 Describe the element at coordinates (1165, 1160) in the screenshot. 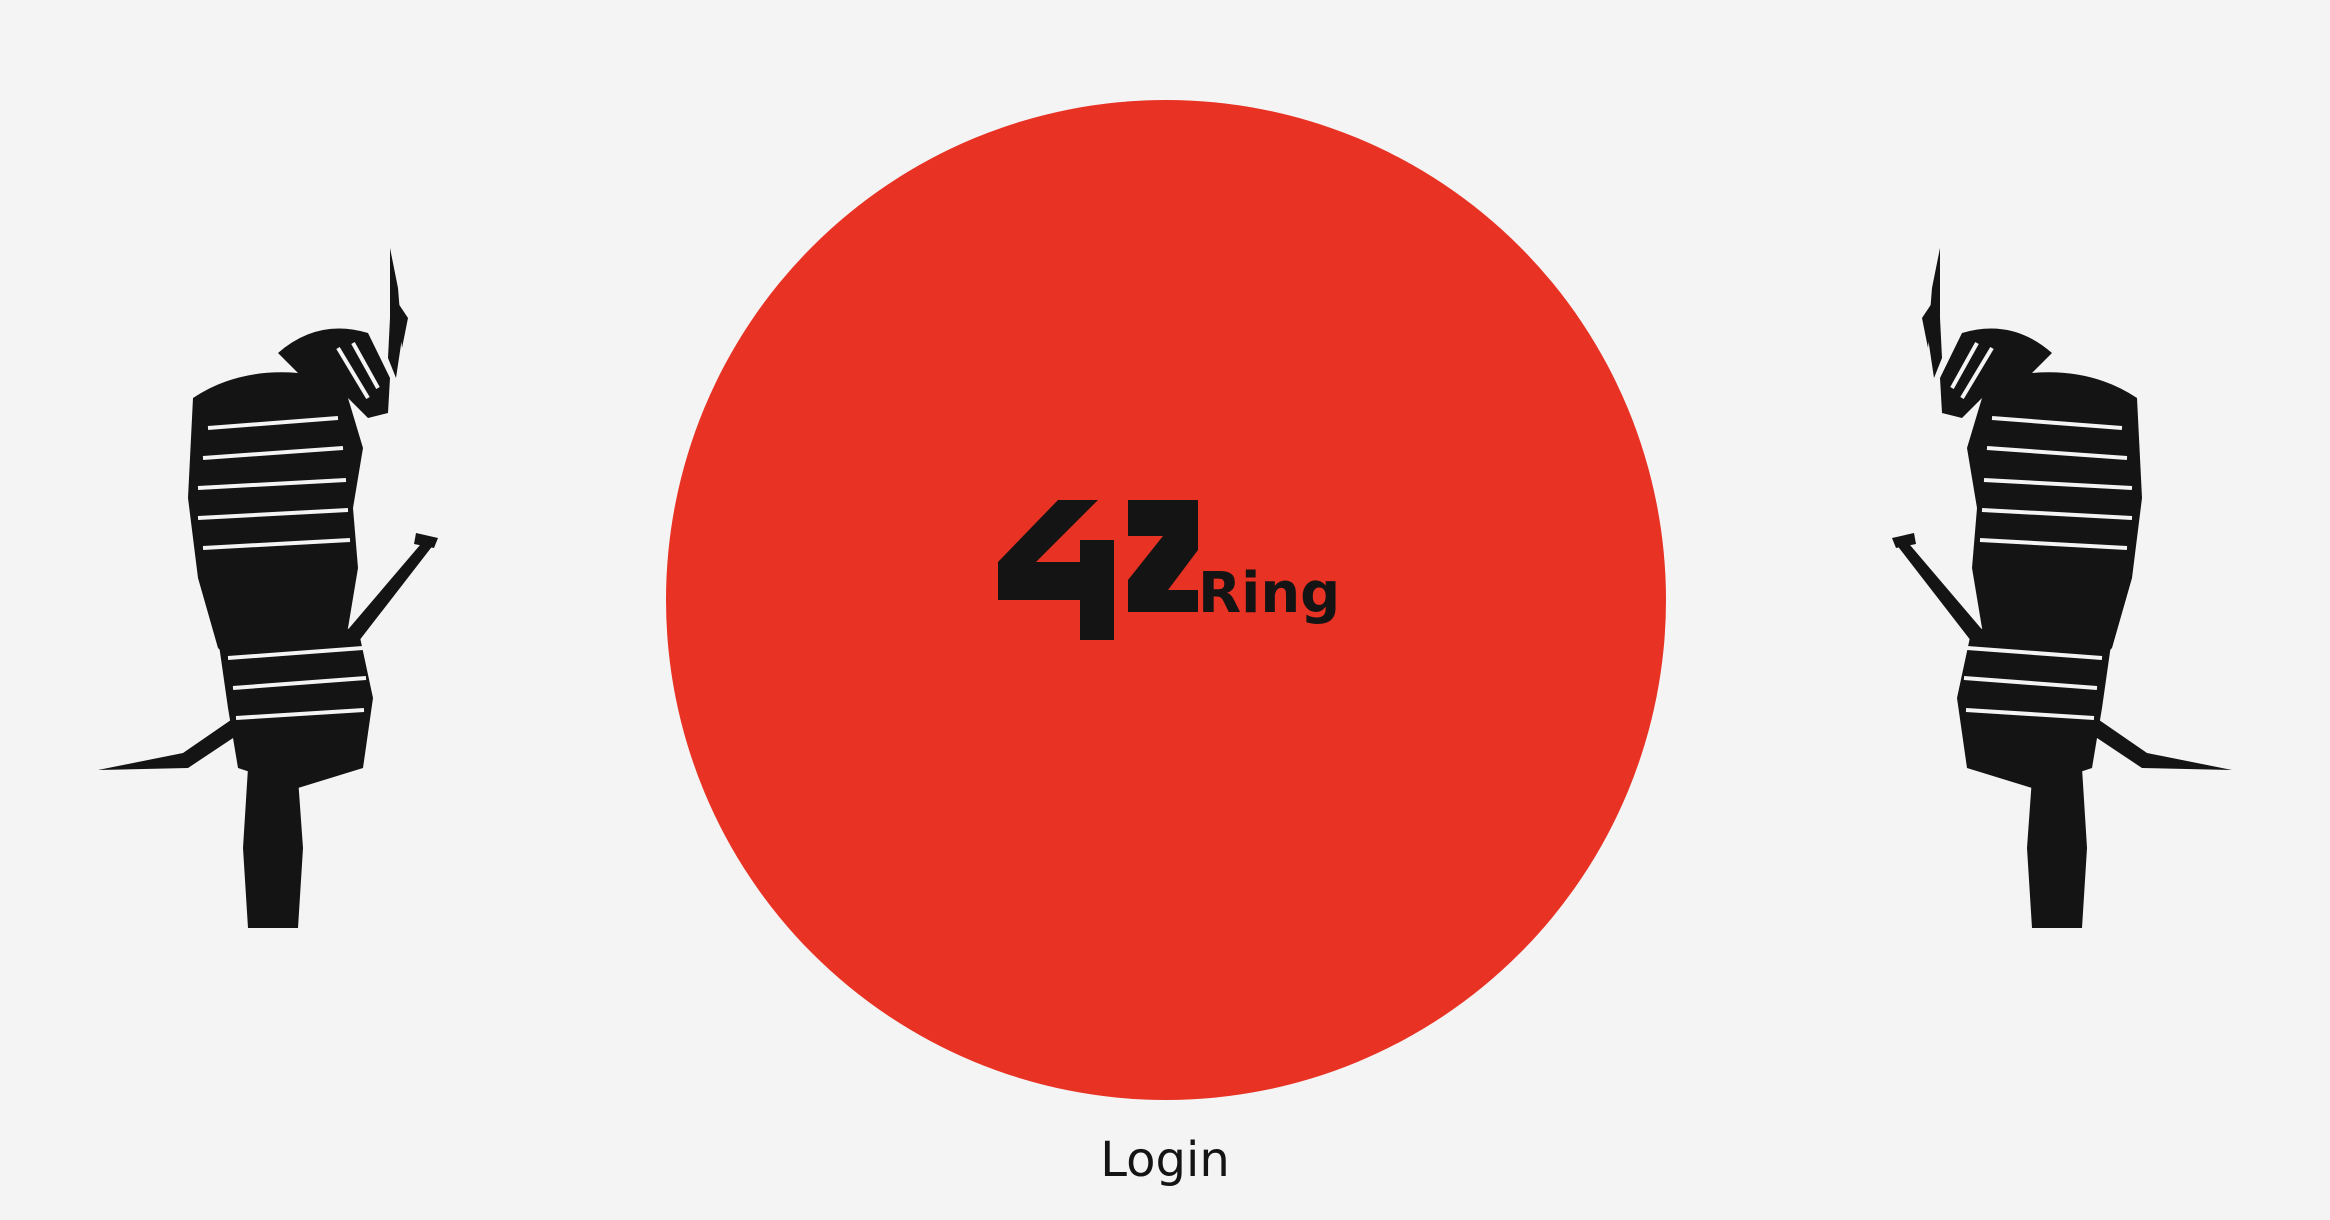

I see `login-button: Login` at that location.